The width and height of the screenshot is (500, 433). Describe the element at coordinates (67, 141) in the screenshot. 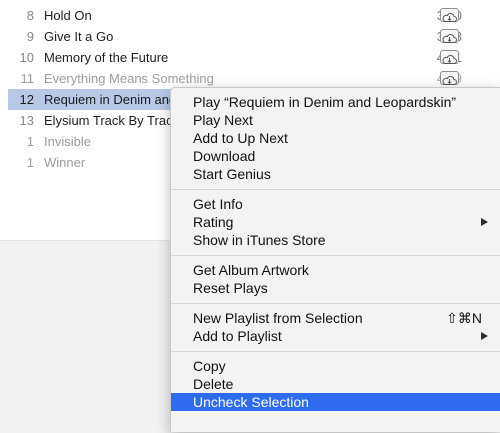

I see `track-title: Invisible` at that location.